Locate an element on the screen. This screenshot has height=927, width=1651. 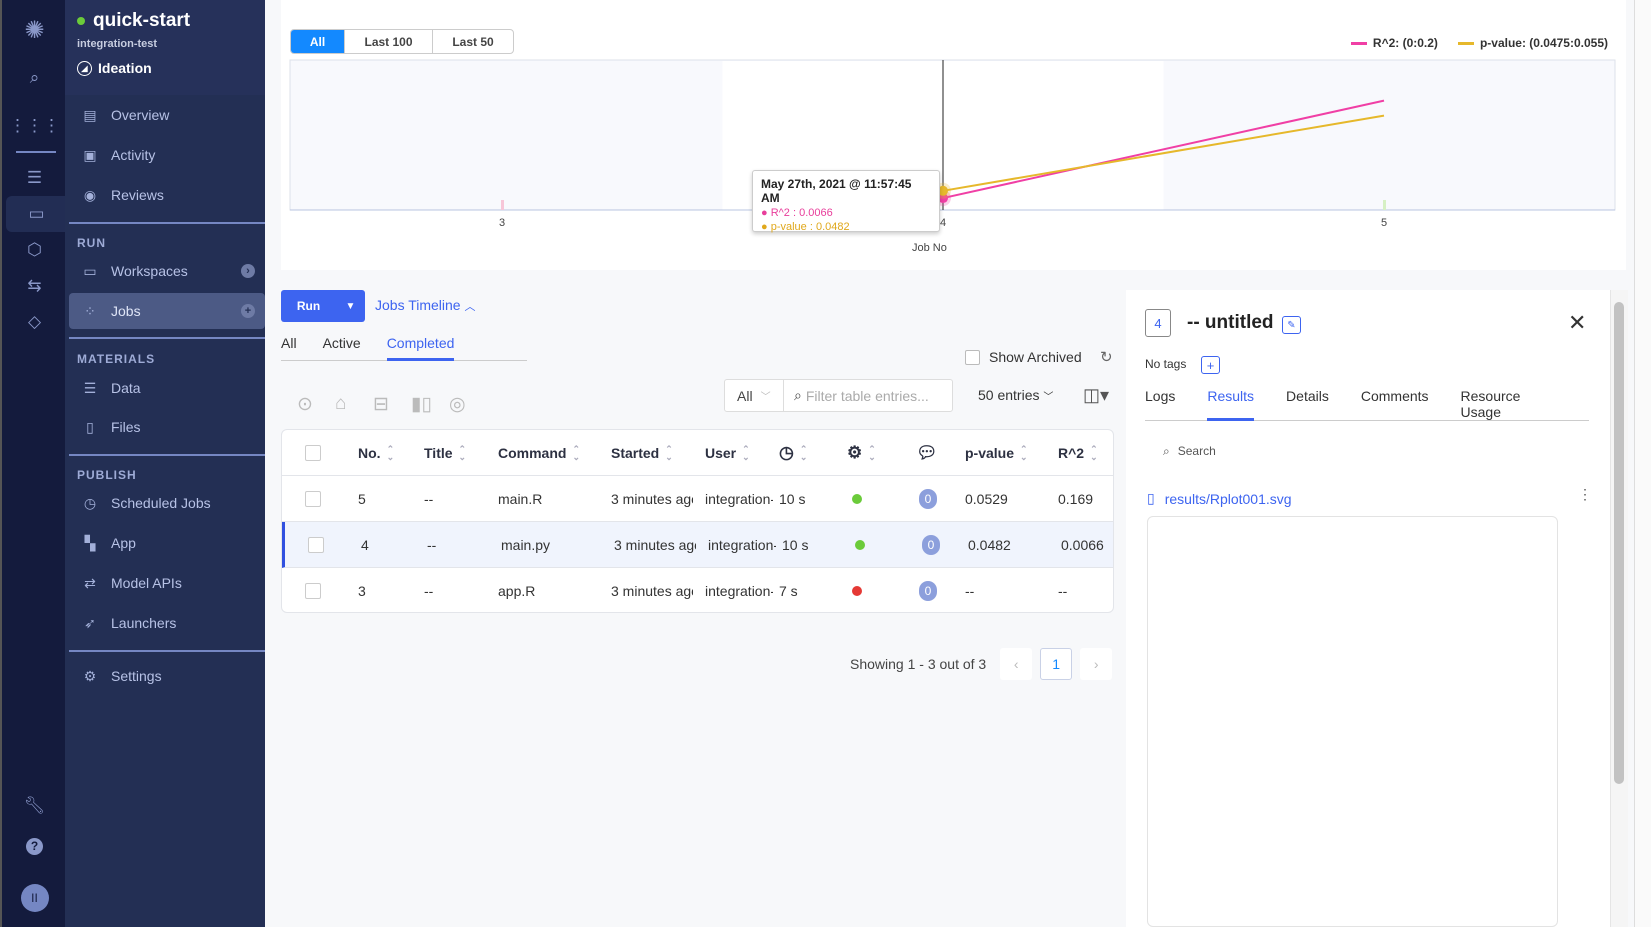
column-picker-icon: ◫▾ is located at coordinates (1096, 395).